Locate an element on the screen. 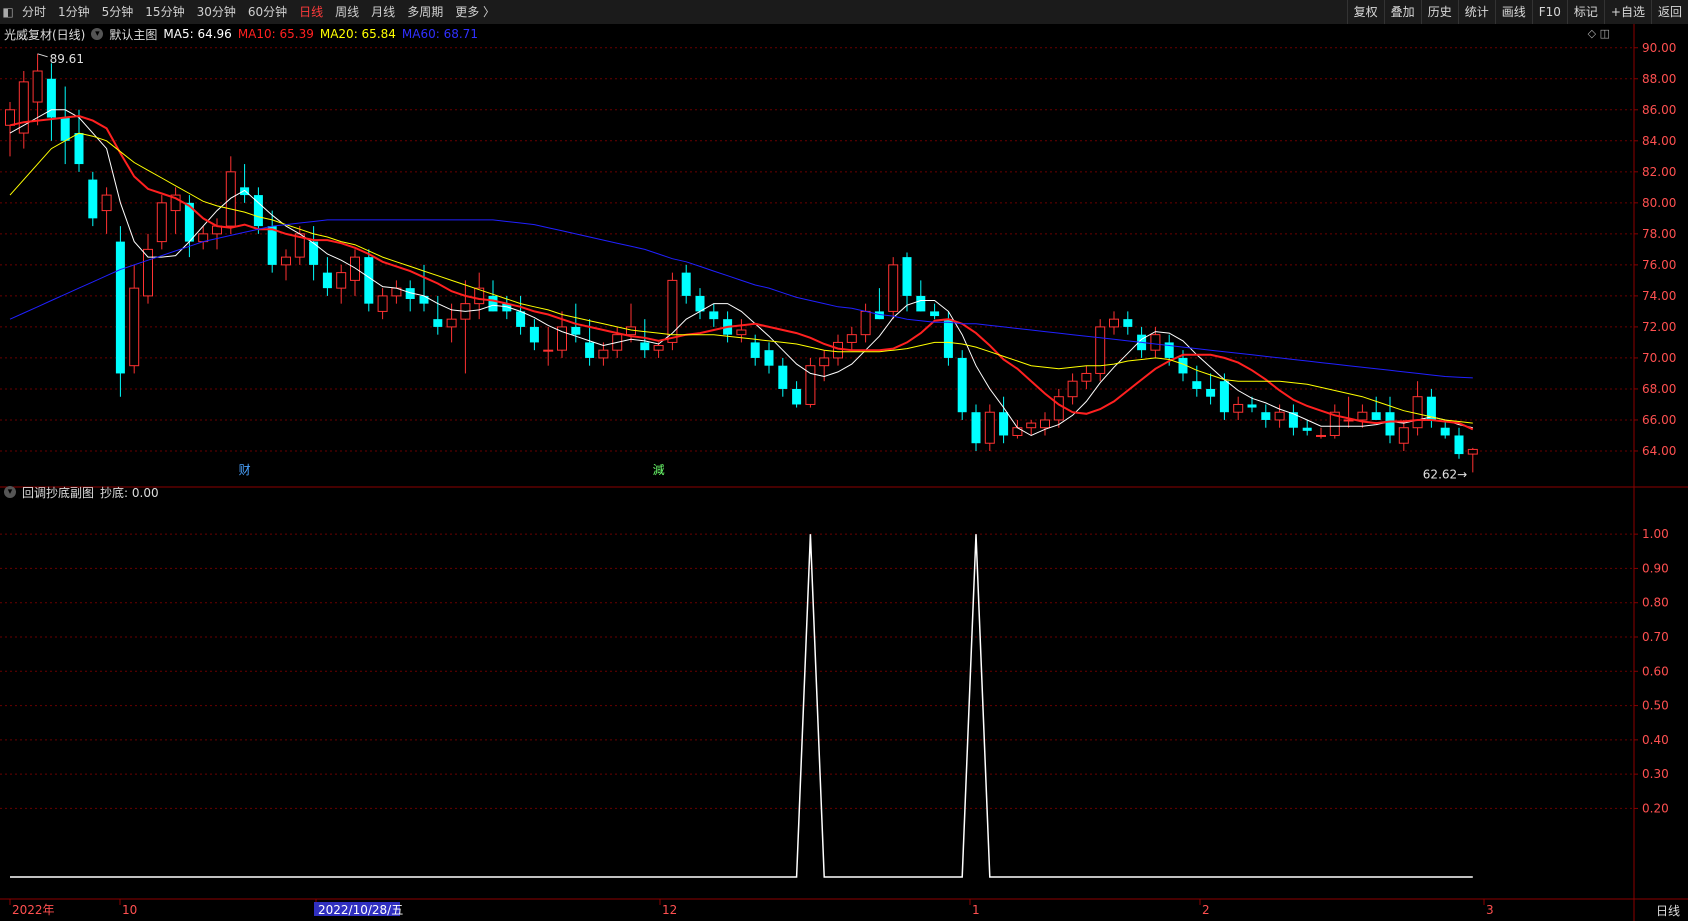 The image size is (1688, 921). period-tab: 1分钟 is located at coordinates (74, 12).